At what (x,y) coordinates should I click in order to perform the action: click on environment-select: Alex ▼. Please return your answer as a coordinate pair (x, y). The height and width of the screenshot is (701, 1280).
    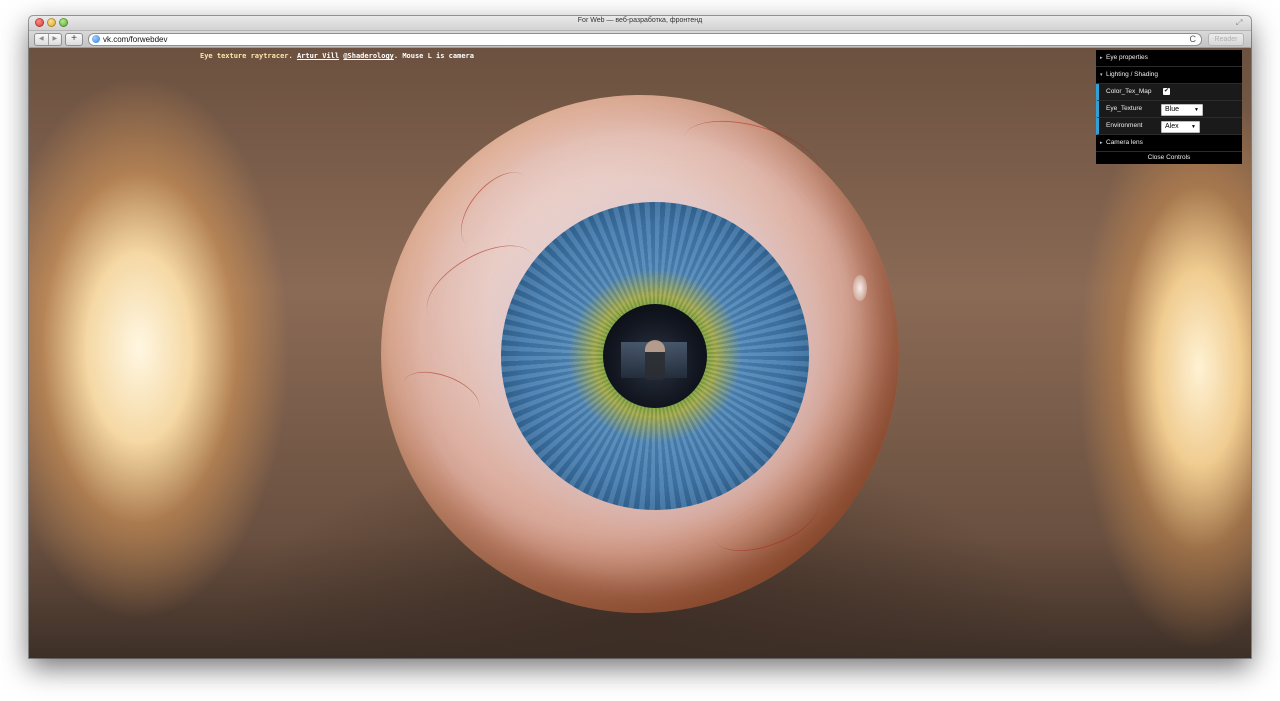
    Looking at the image, I should click on (1180, 127).